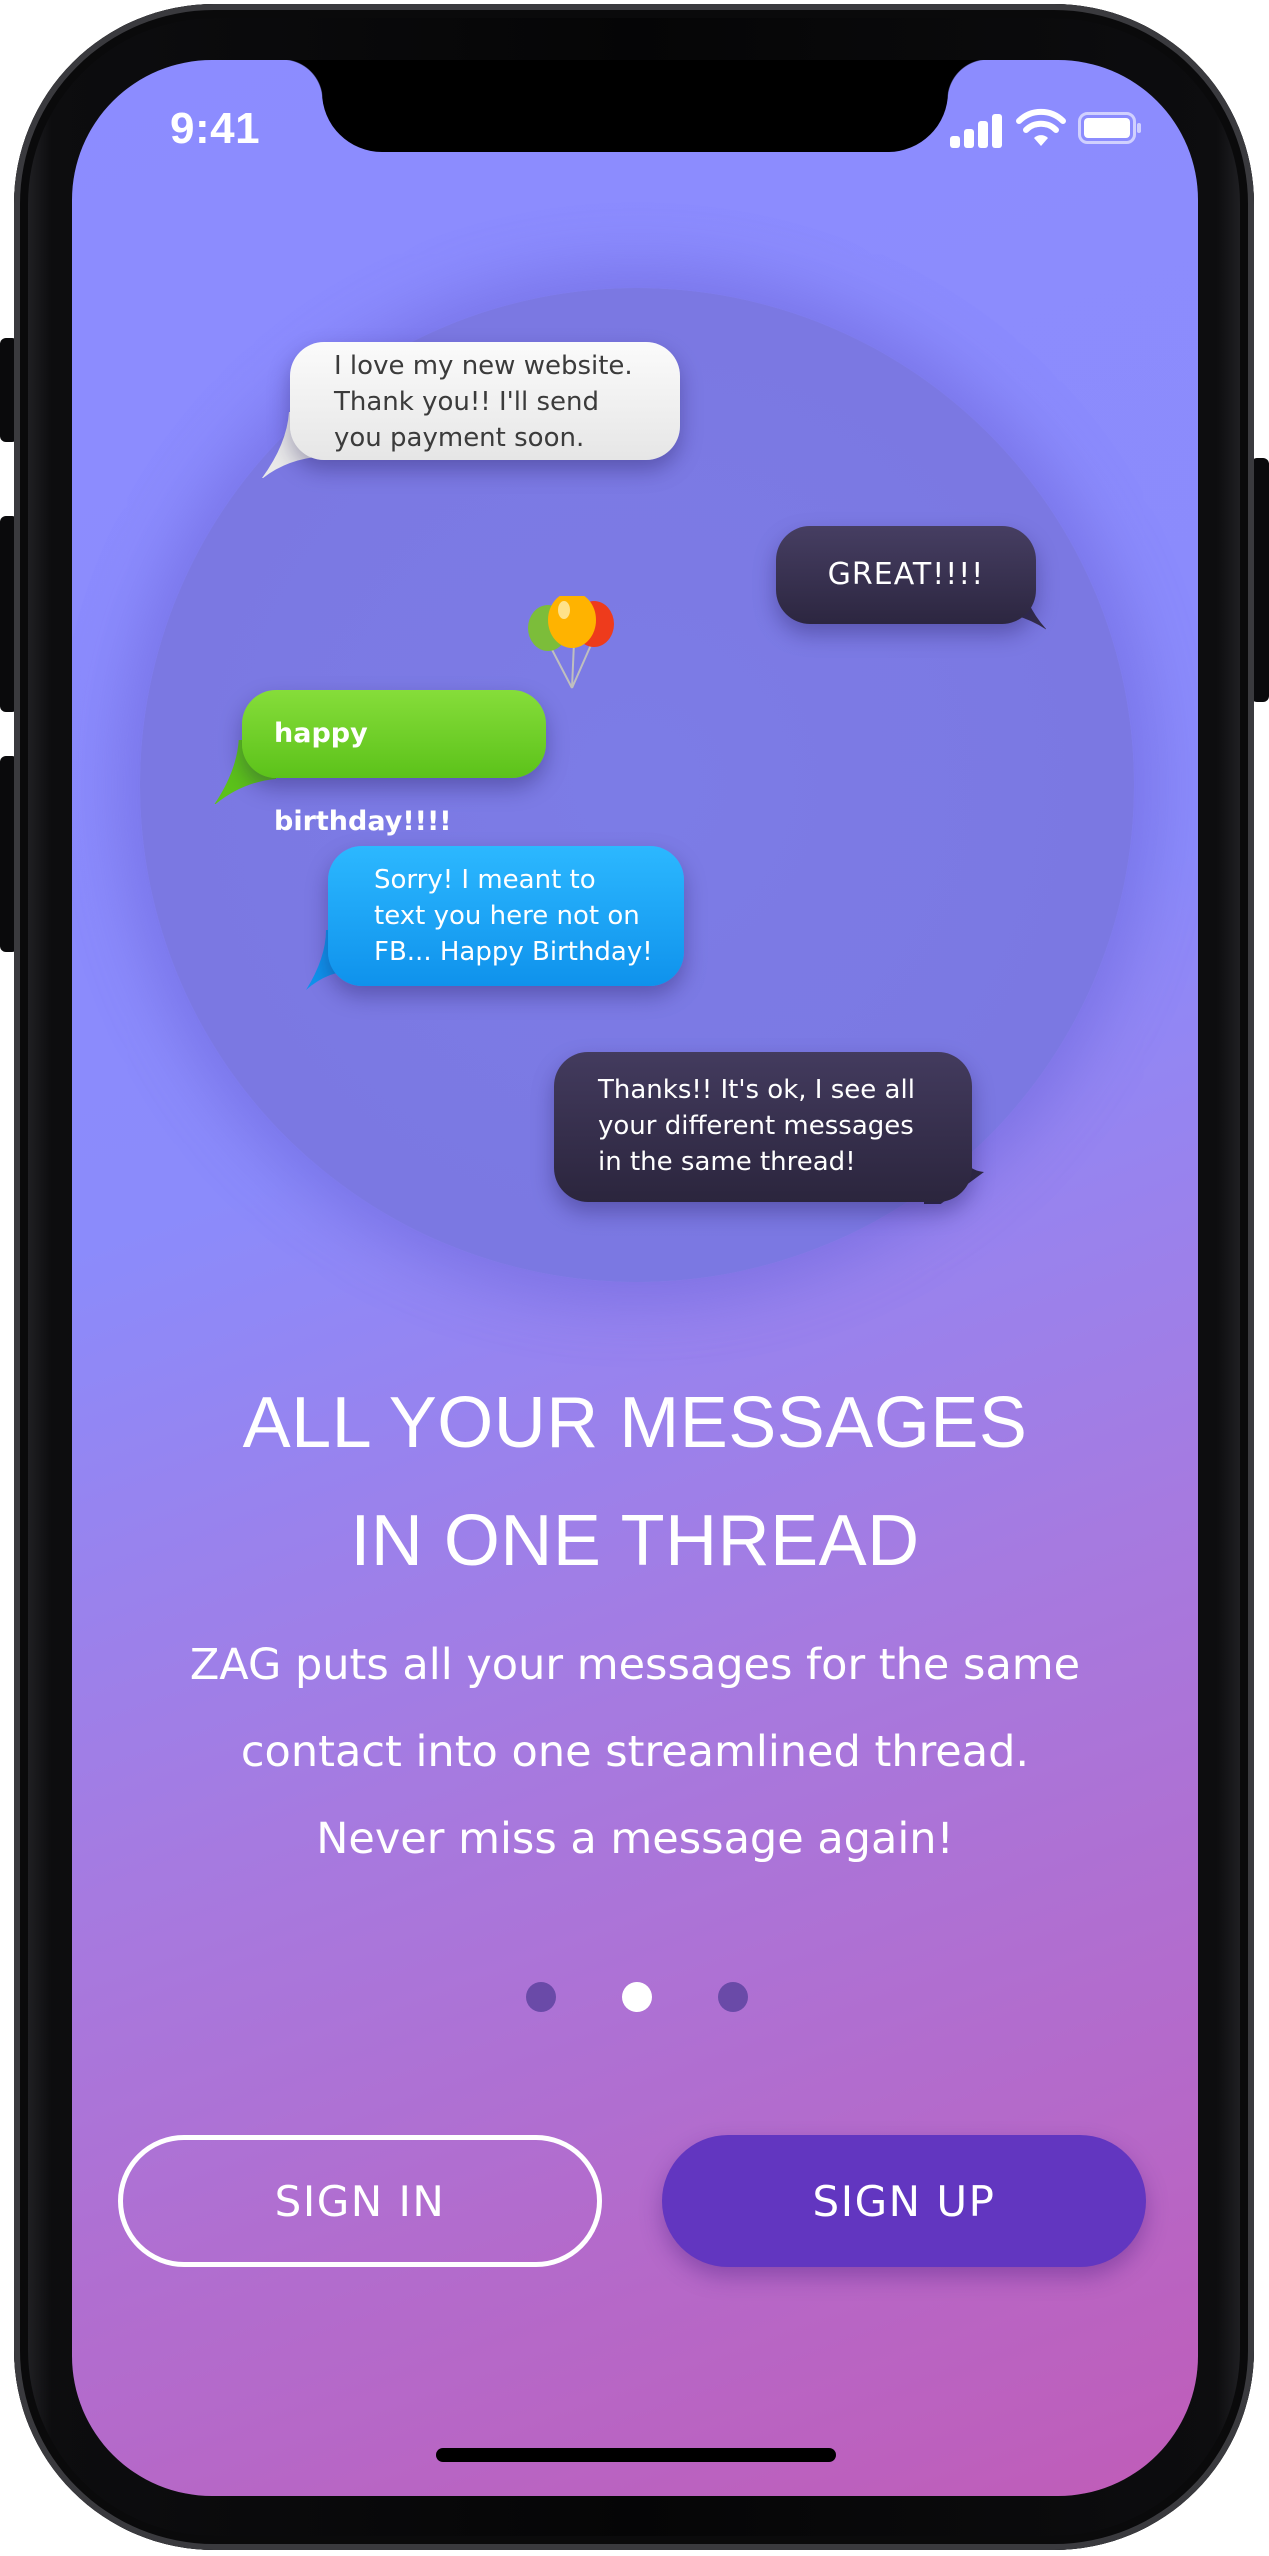 The width and height of the screenshot is (1269, 2556). What do you see at coordinates (977, 130) in the screenshot?
I see `signal-icon` at bounding box center [977, 130].